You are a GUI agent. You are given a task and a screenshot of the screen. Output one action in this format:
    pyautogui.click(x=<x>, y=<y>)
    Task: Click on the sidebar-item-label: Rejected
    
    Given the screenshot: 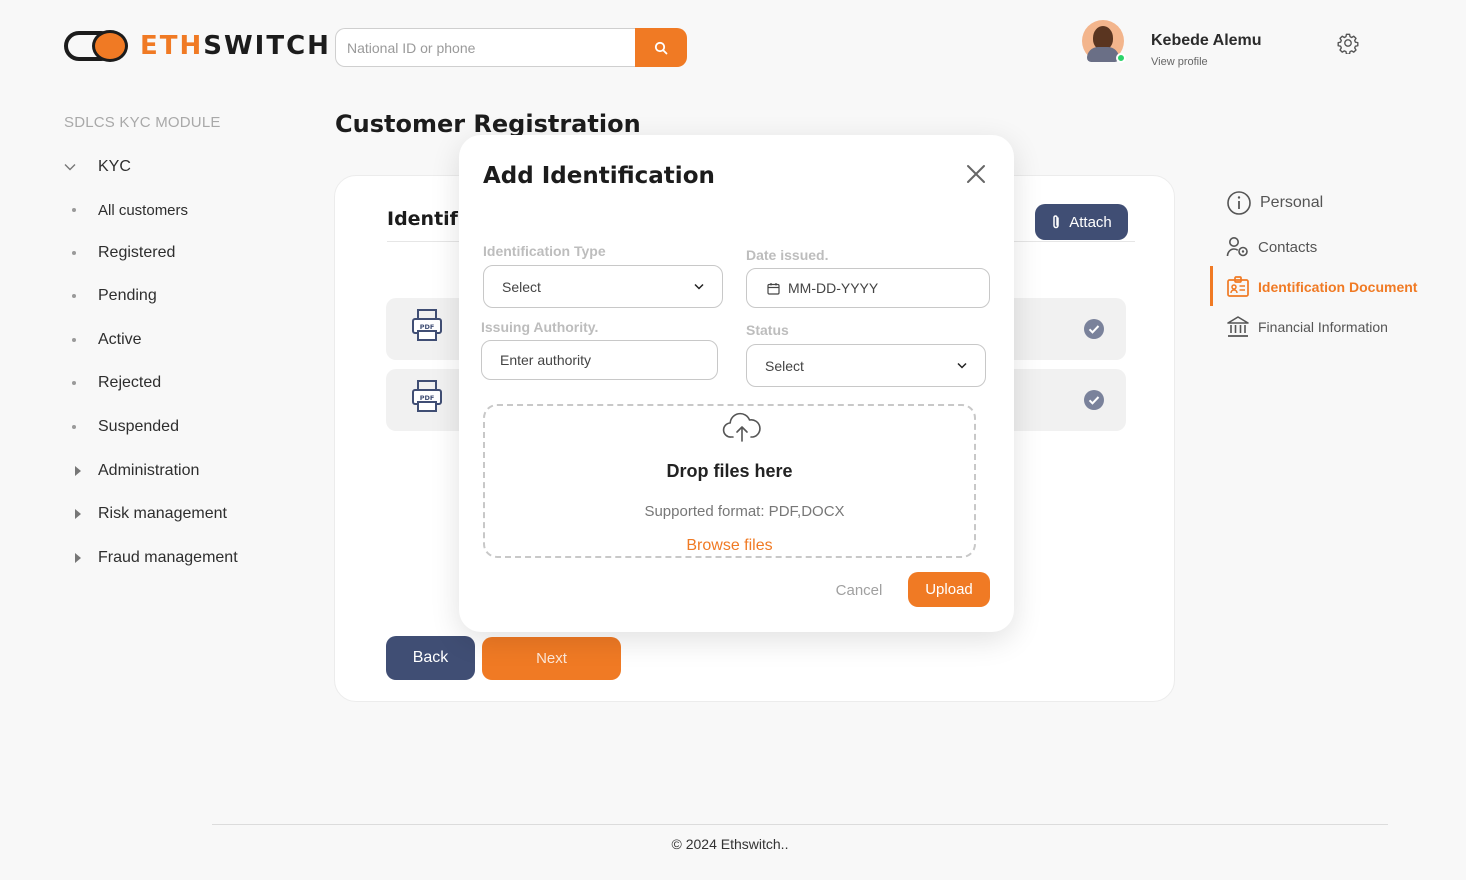 What is the action you would take?
    pyautogui.click(x=130, y=382)
    